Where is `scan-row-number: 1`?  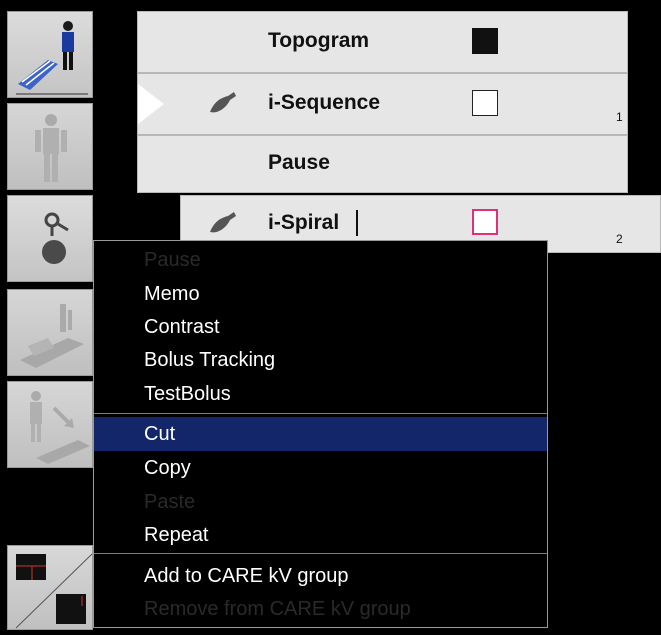 scan-row-number: 1 is located at coordinates (619, 117).